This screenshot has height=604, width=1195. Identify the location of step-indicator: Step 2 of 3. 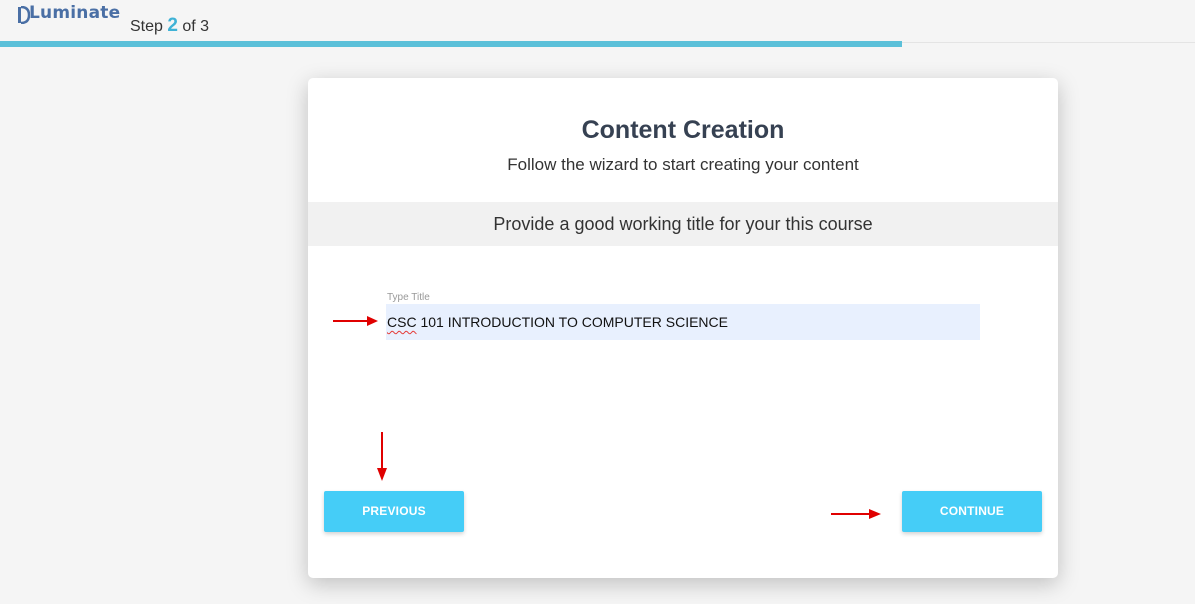
(169, 26).